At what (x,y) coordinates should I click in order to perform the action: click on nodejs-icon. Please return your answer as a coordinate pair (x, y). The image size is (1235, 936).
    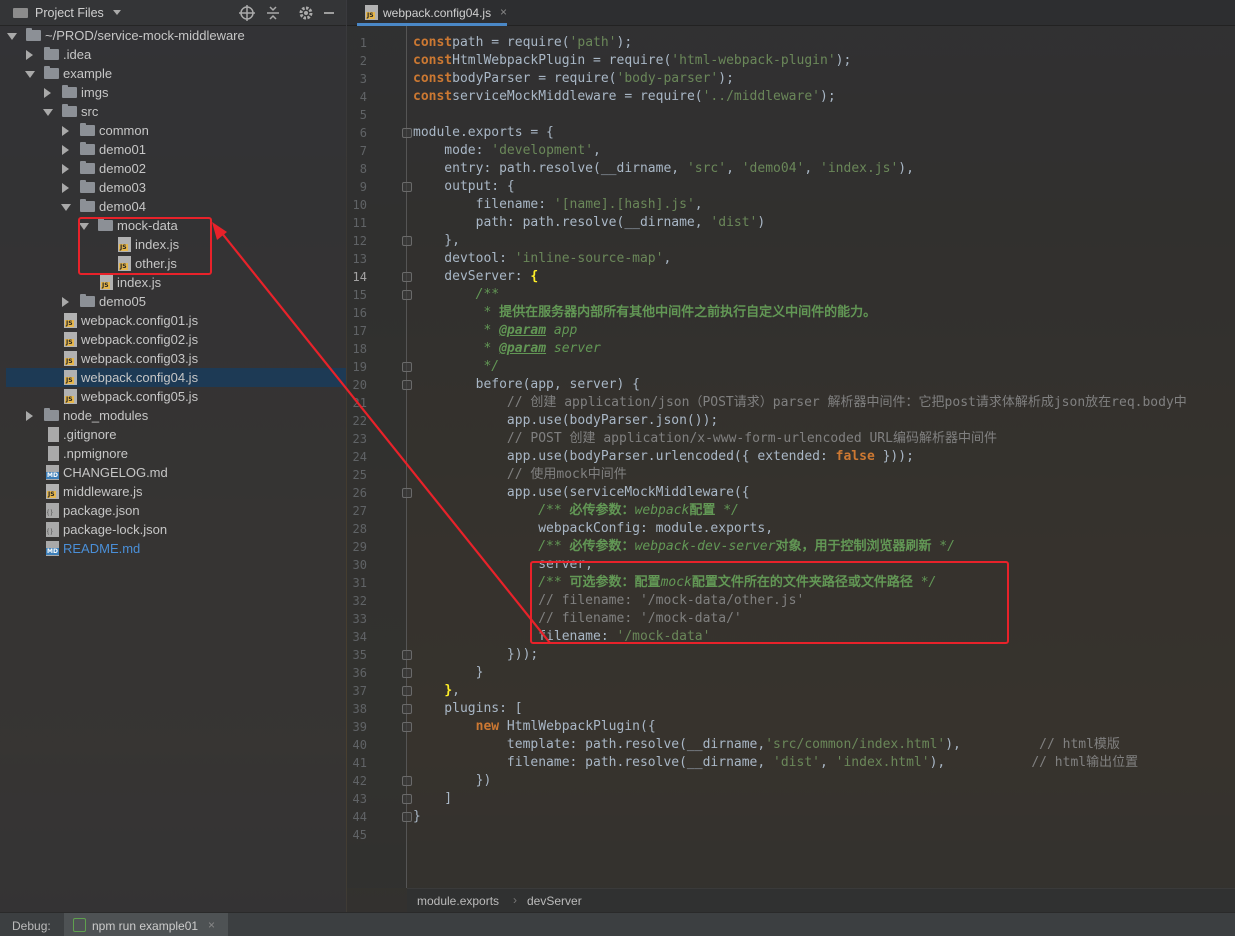
    Looking at the image, I should click on (79, 925).